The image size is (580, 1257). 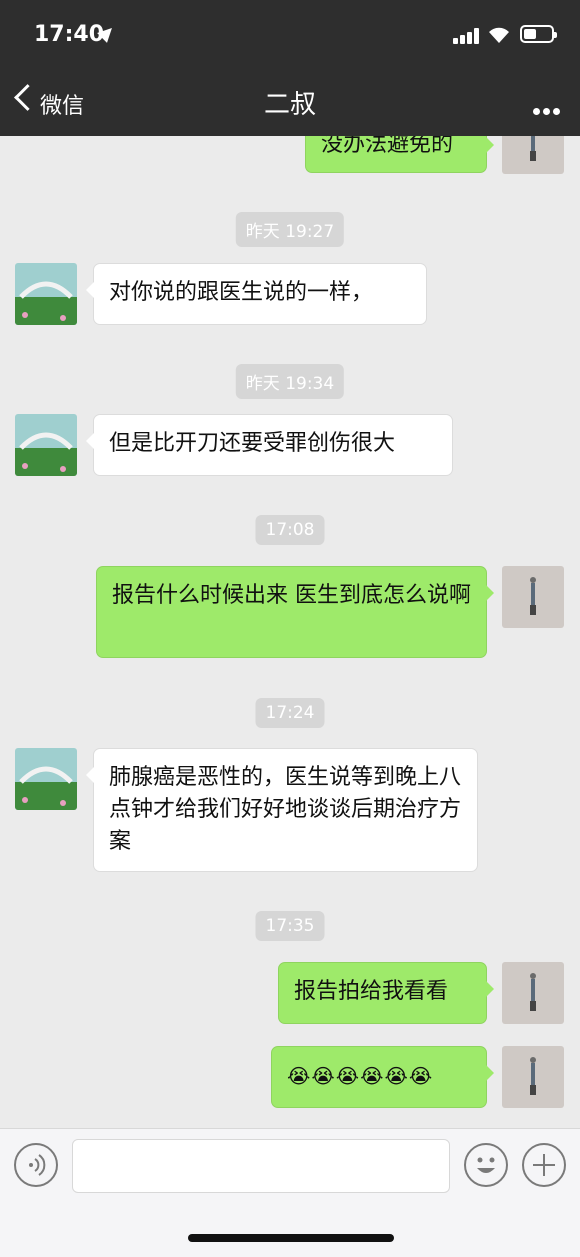 What do you see at coordinates (290, 713) in the screenshot?
I see `timestamp: 17:24` at bounding box center [290, 713].